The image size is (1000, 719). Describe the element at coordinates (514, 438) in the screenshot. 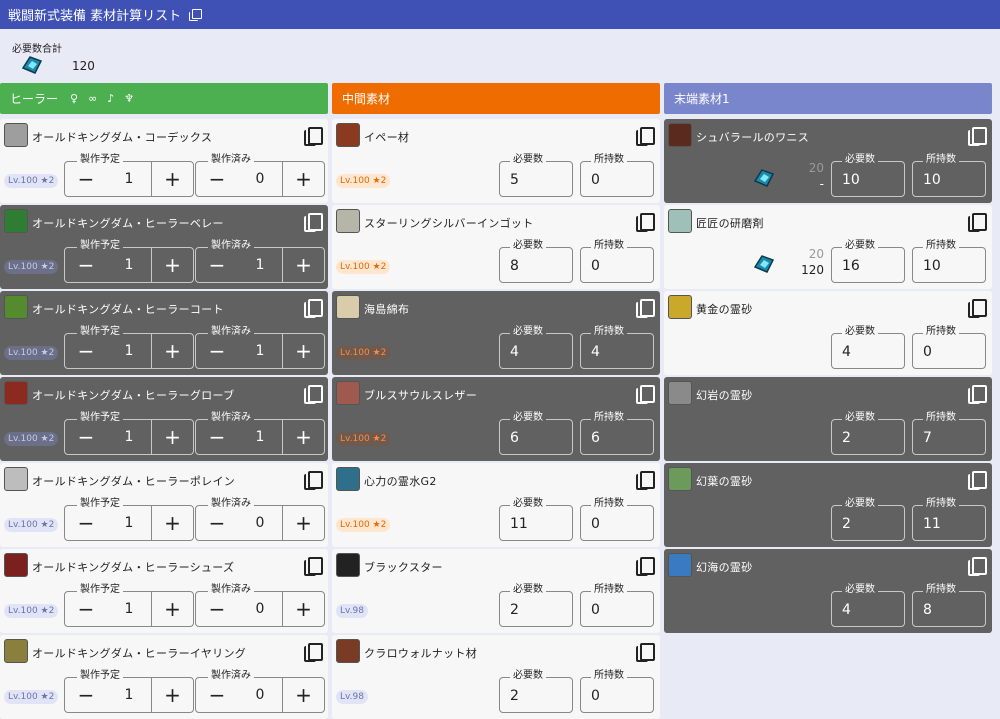

I see `required-field-value: 6` at that location.